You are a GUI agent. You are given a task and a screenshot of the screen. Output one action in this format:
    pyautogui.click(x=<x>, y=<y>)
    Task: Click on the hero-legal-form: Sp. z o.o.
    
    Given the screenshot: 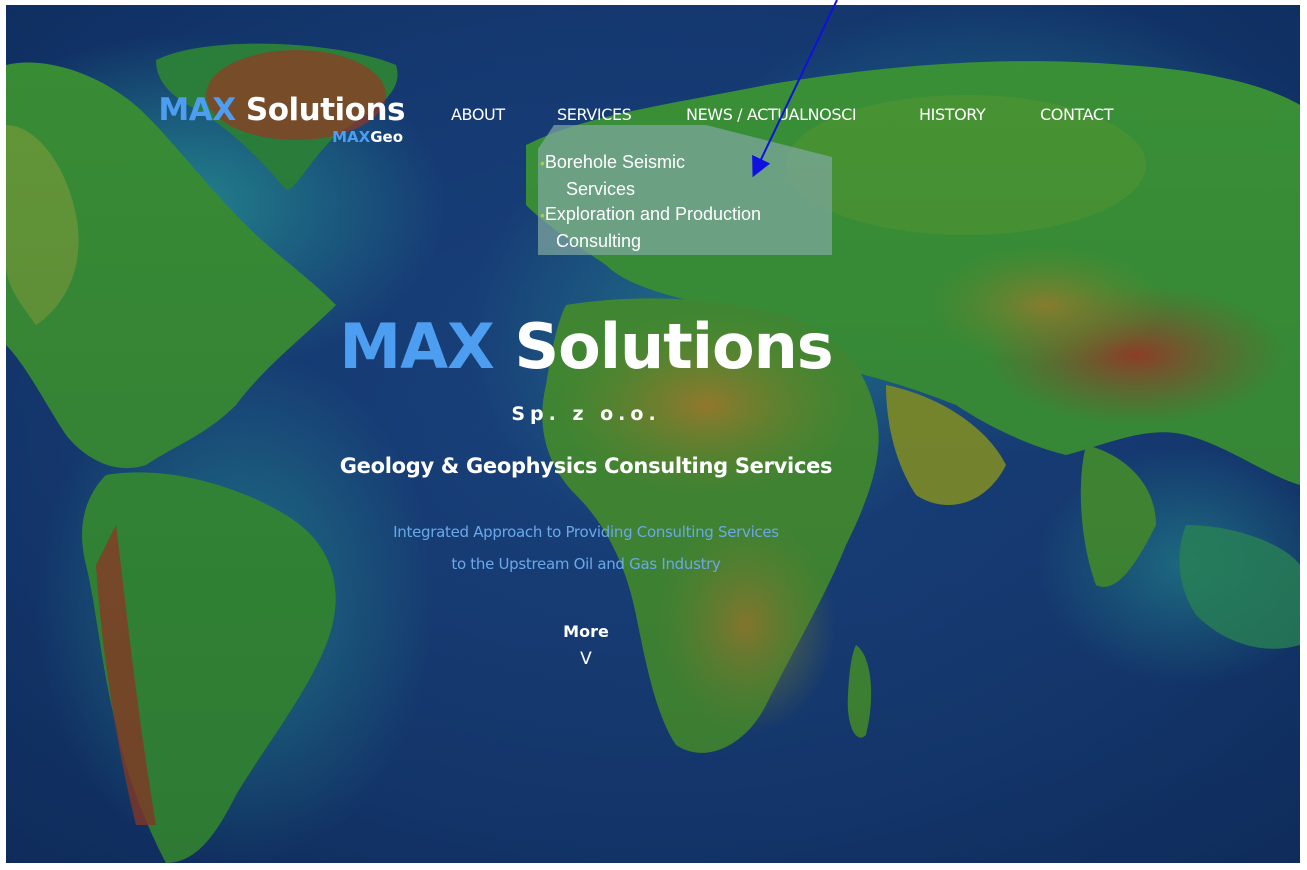 What is the action you would take?
    pyautogui.click(x=586, y=414)
    